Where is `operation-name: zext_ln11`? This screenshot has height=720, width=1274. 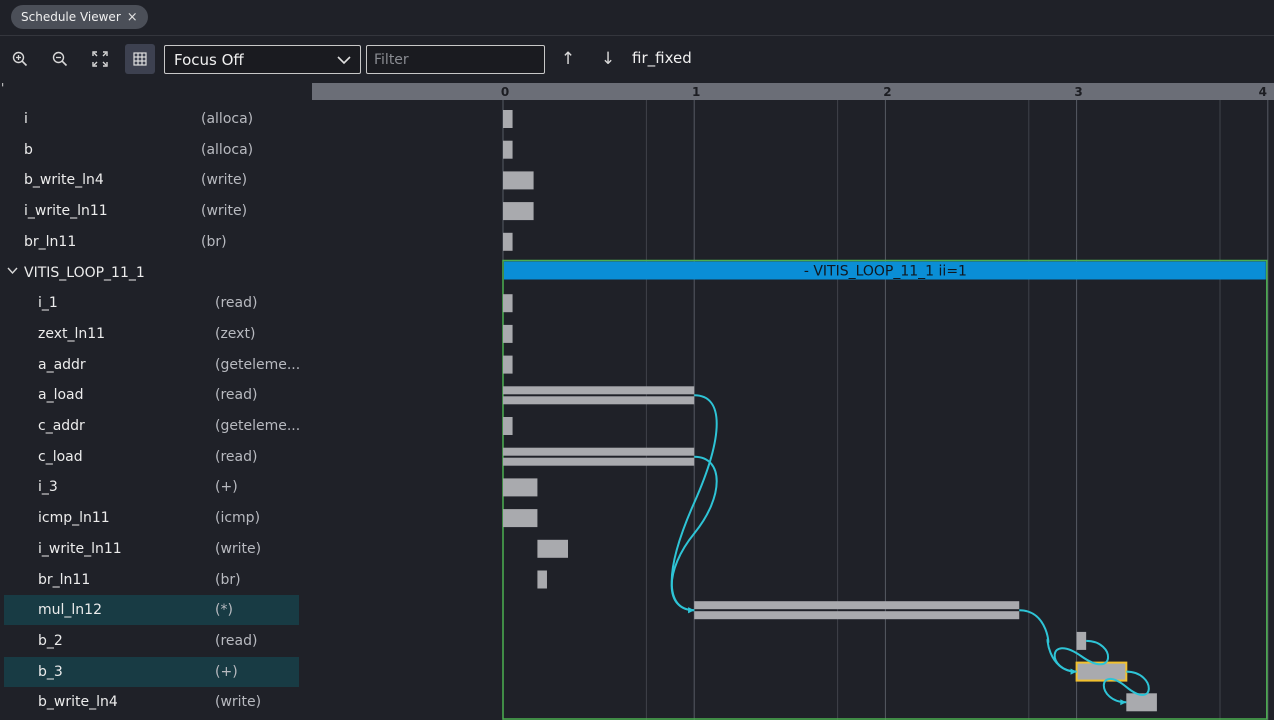
operation-name: zext_ln11 is located at coordinates (72, 333).